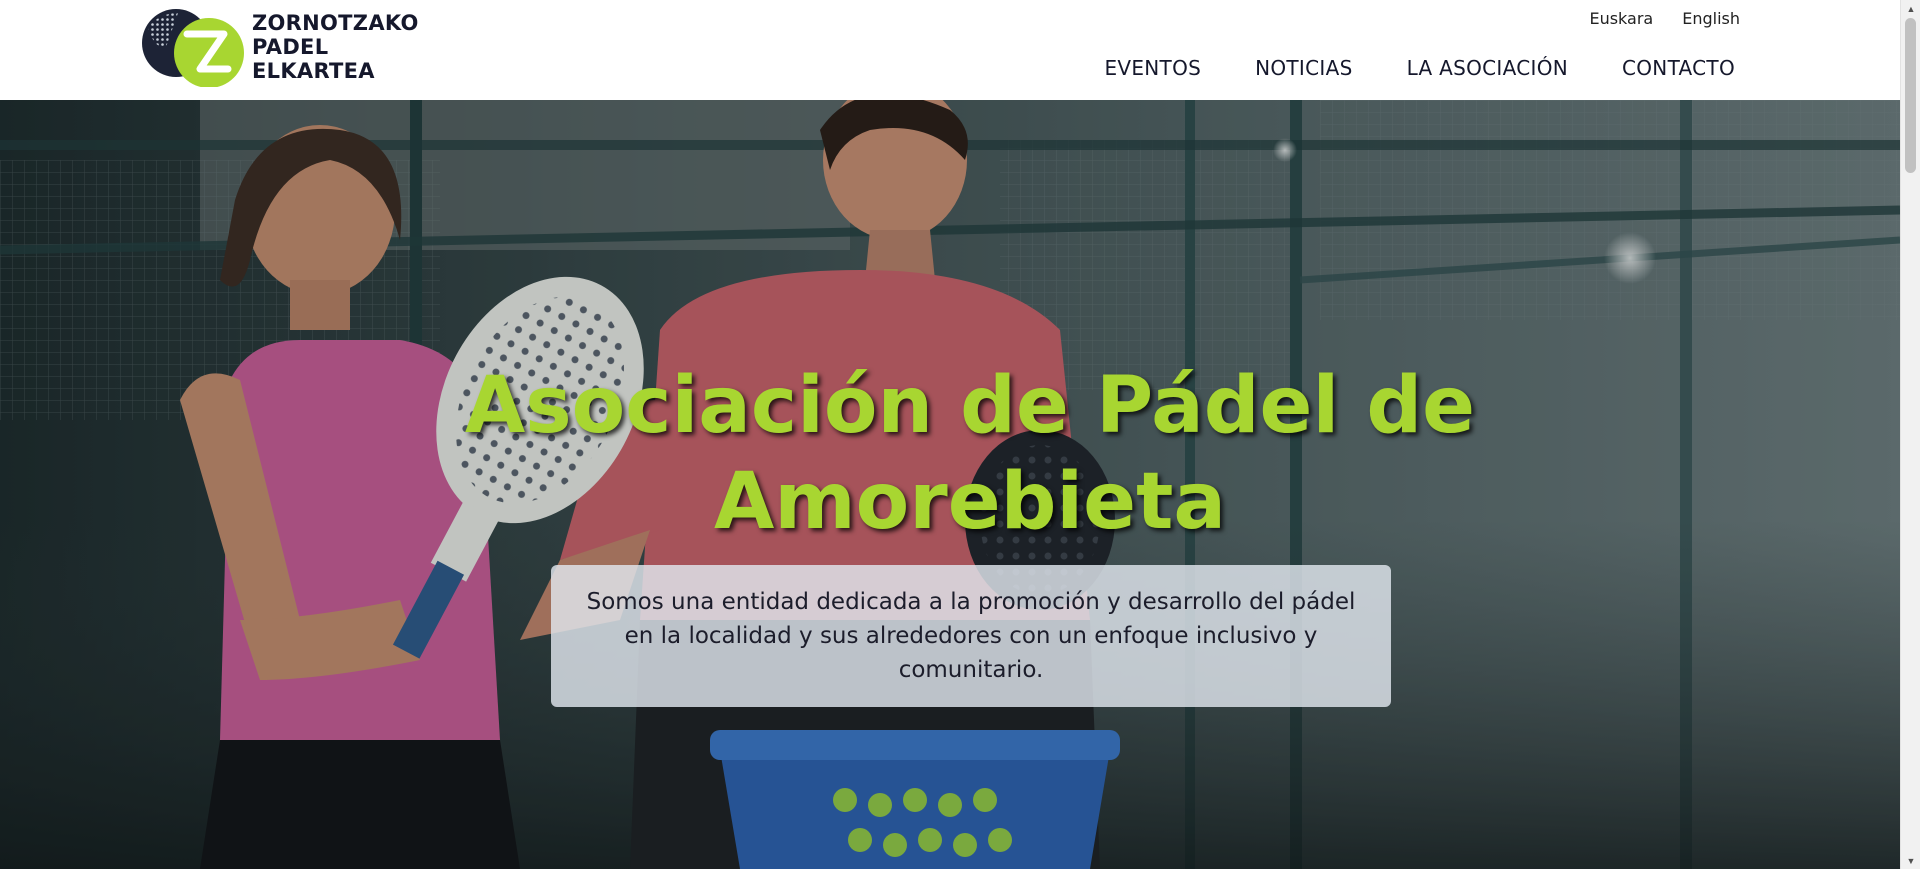 The image size is (1920, 869). Describe the element at coordinates (1910, 434) in the screenshot. I see `page-scrollbar: ▲ ▼` at that location.